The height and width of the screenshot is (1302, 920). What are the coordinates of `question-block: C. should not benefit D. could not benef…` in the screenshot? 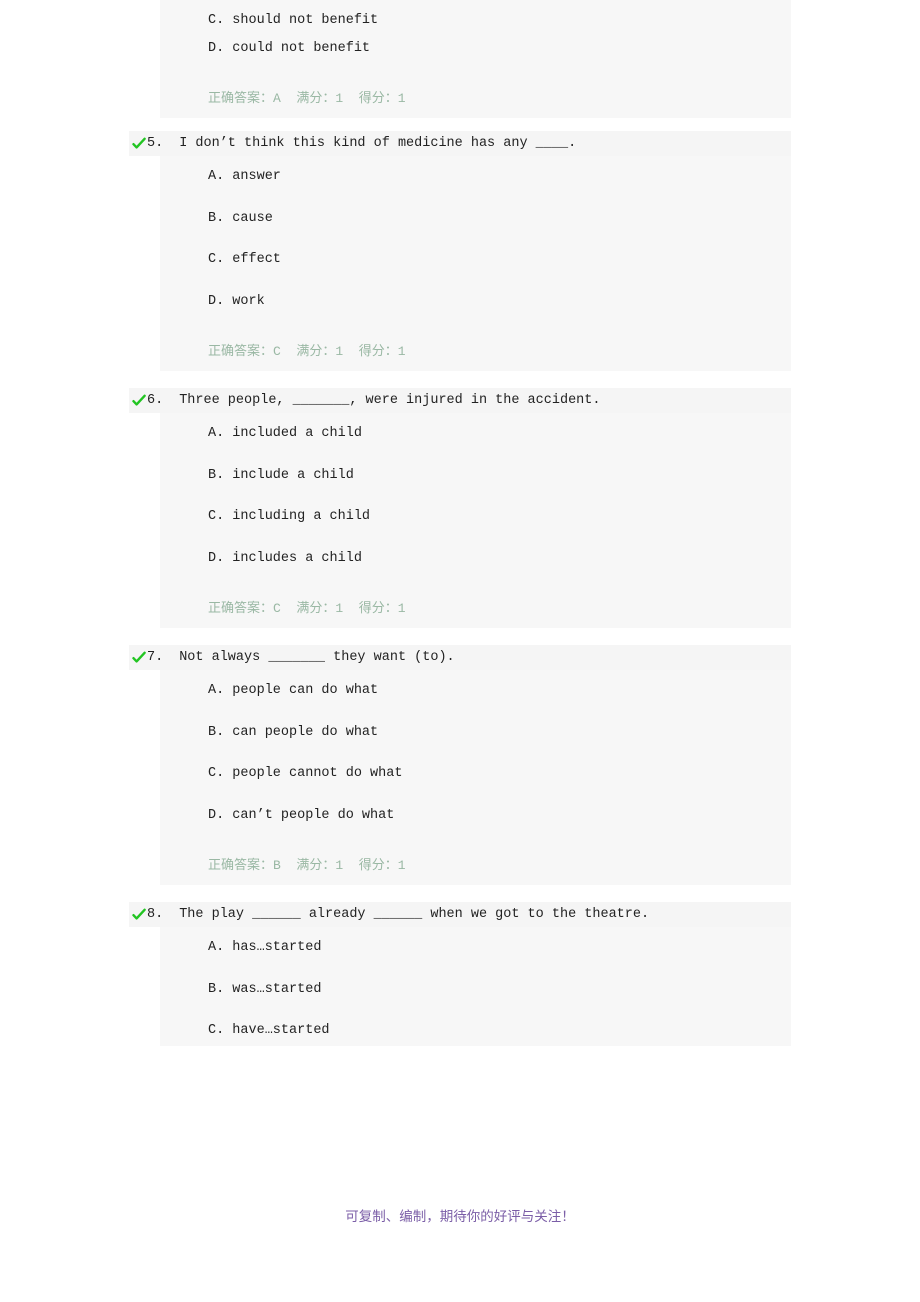 It's located at (460, 59).